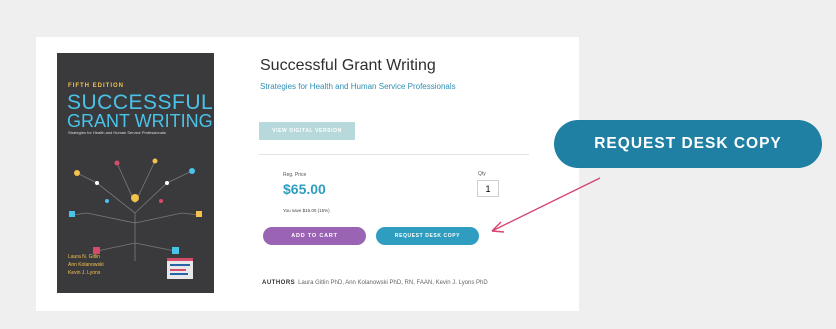  I want to click on callout-arrow-icon, so click(546, 205).